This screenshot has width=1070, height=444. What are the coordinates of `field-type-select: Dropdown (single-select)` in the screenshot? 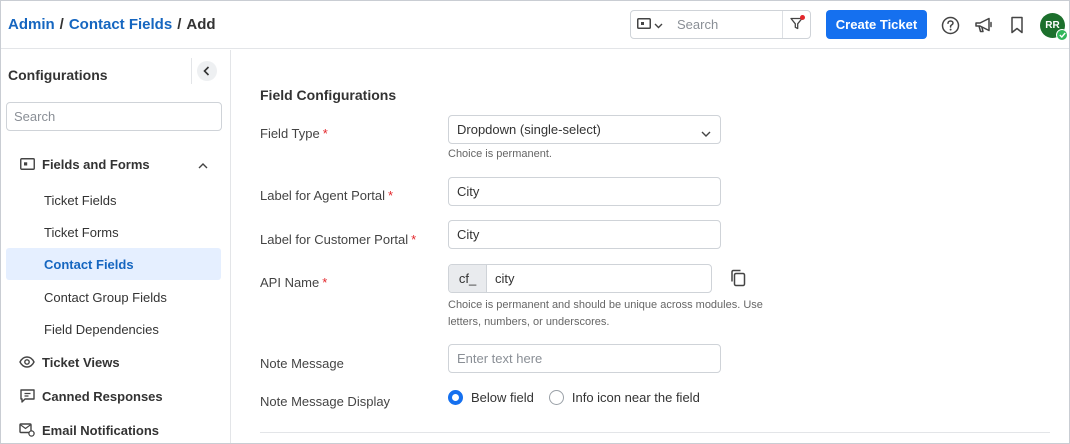 It's located at (584, 129).